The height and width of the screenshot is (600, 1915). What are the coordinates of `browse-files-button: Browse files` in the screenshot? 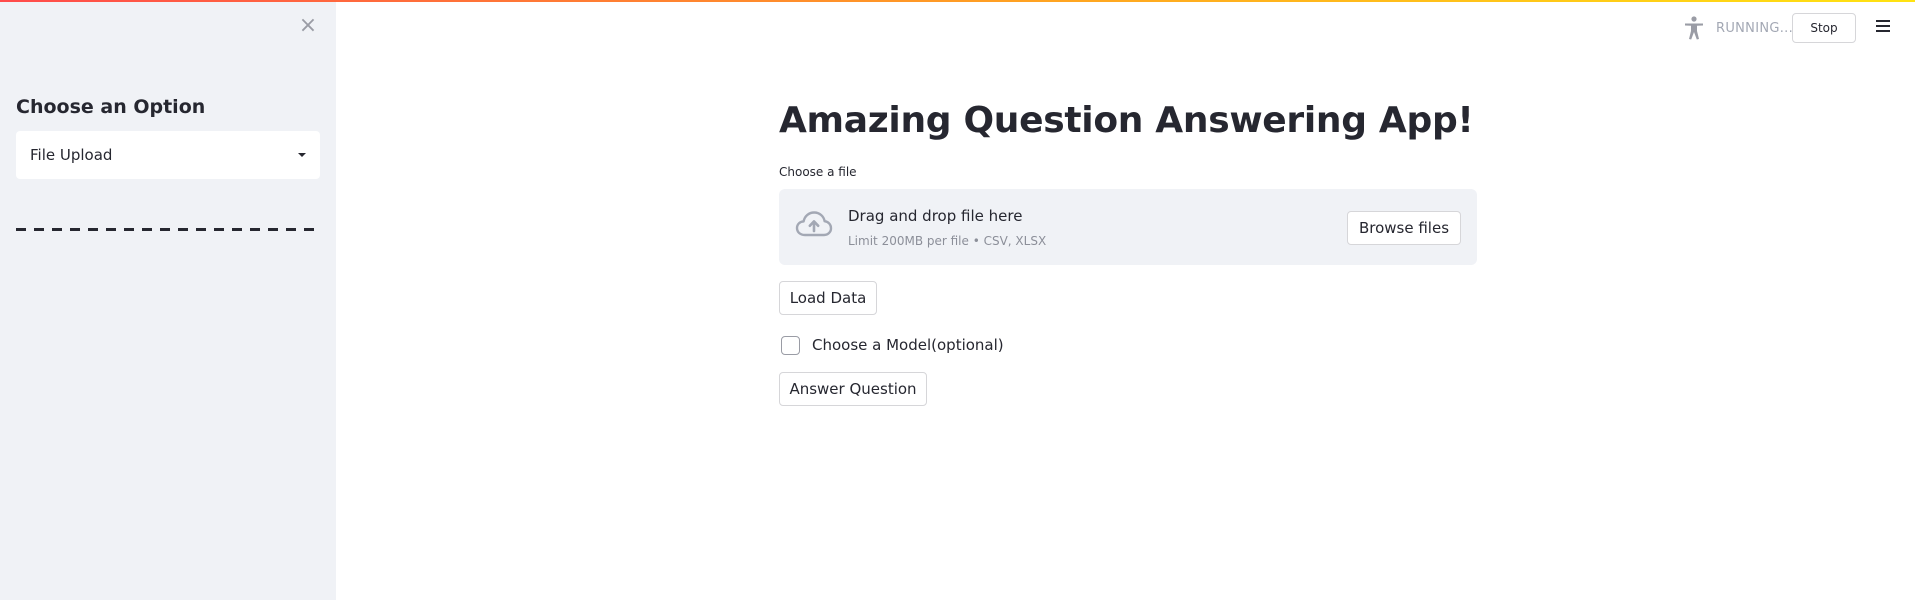 It's located at (1404, 228).